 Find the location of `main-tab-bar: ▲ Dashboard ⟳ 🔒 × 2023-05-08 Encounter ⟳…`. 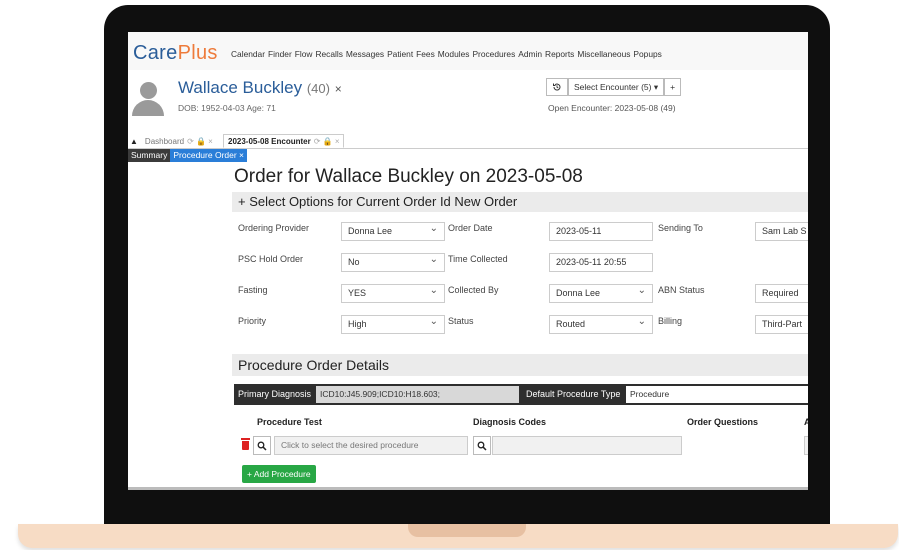

main-tab-bar: ▲ Dashboard ⟳ 🔒 × 2023-05-08 Encounter ⟳… is located at coordinates (468, 141).